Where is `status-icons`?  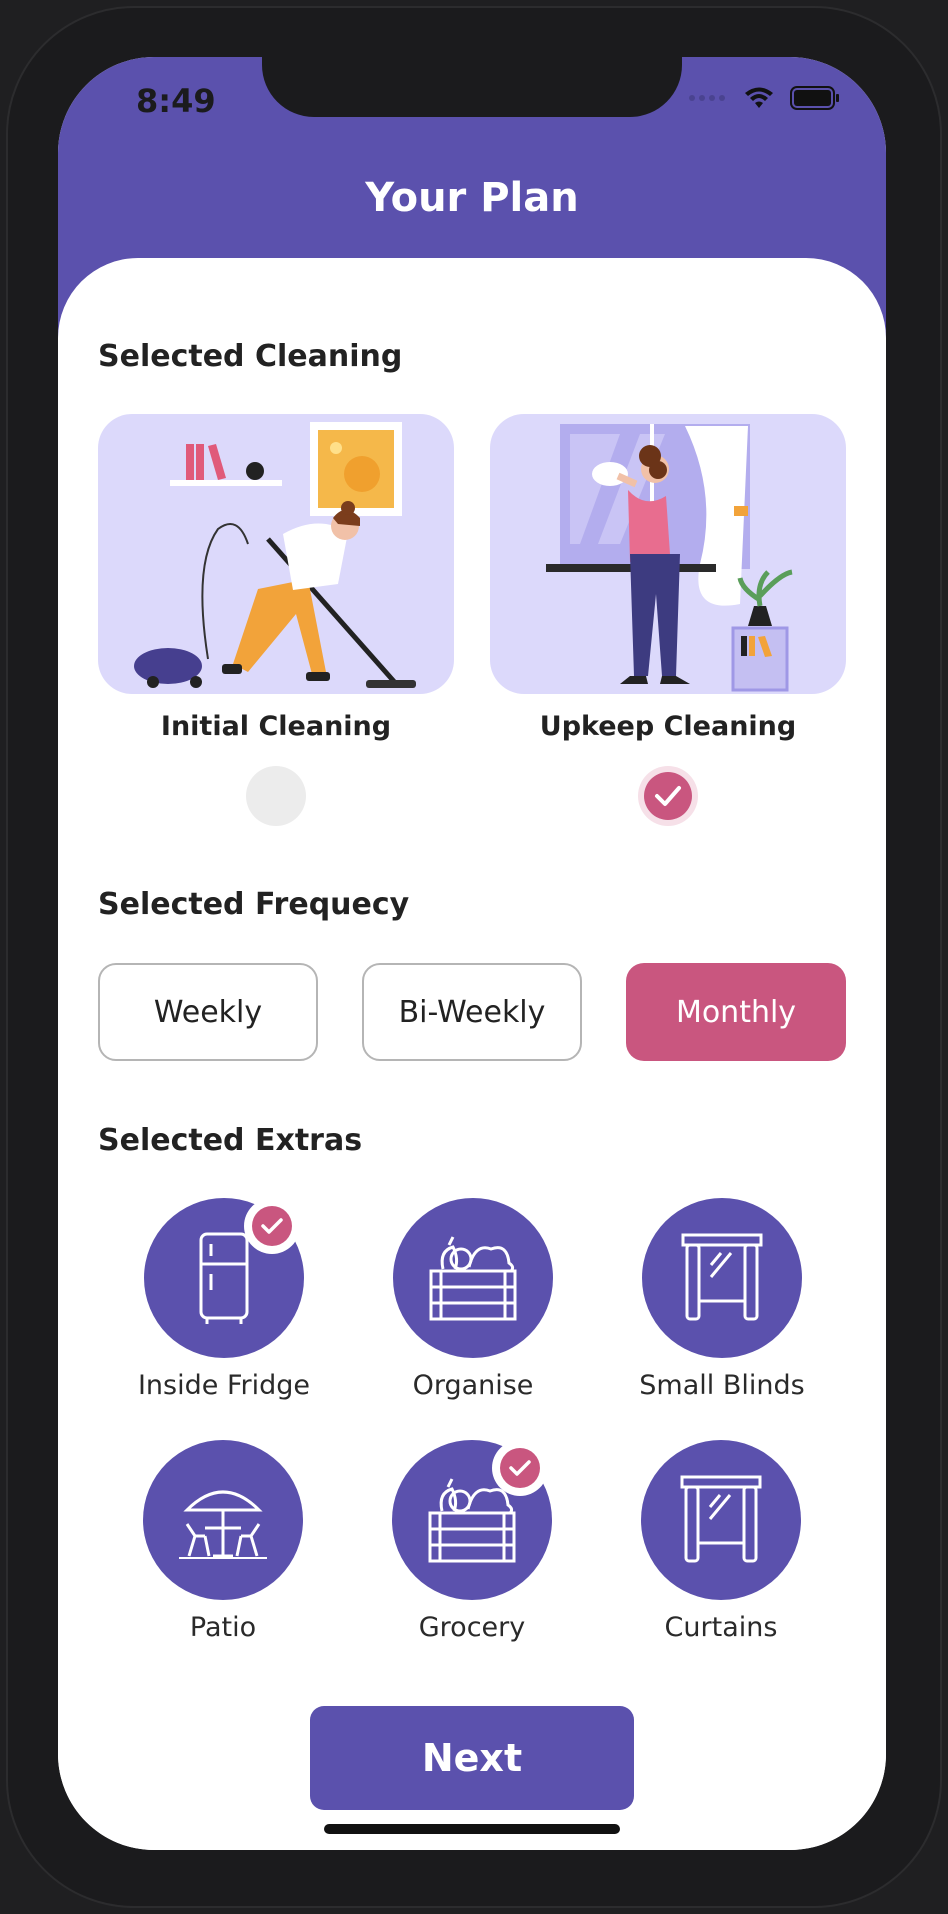
status-icons is located at coordinates (764, 98).